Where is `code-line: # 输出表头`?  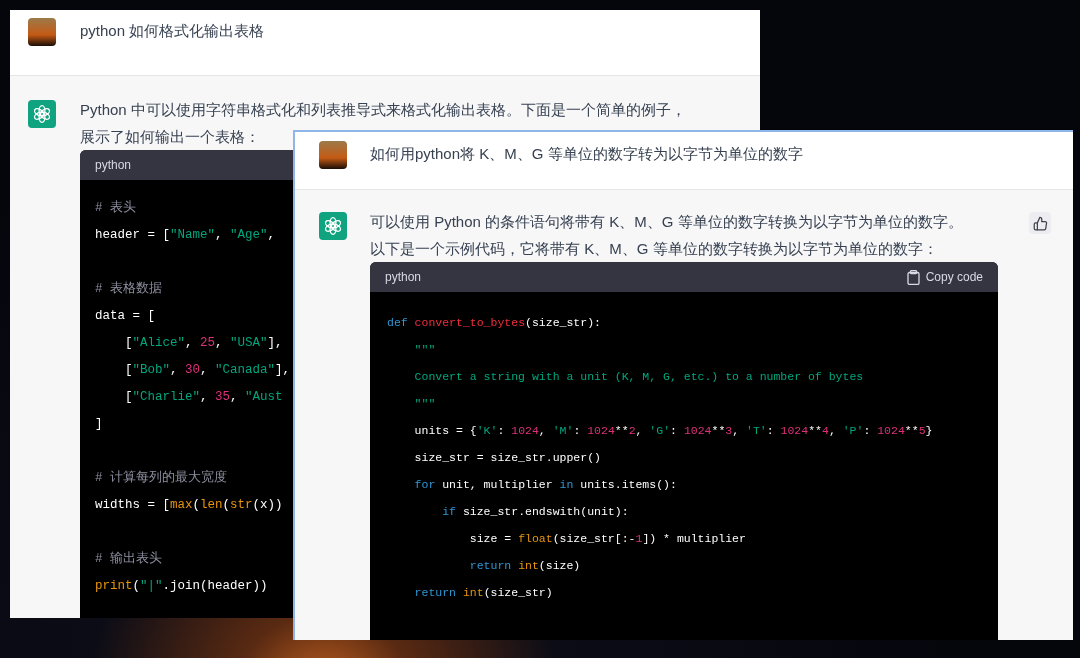
code-line: # 输出表头 is located at coordinates (128, 559).